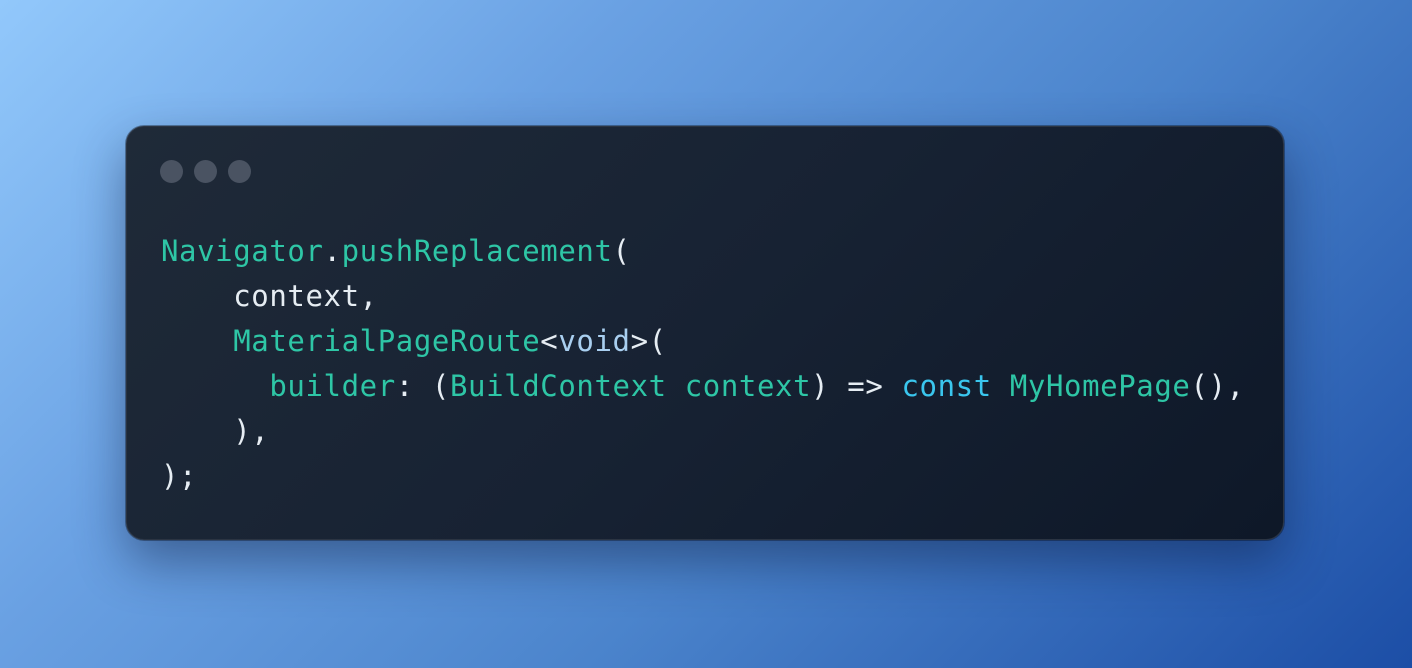 The height and width of the screenshot is (668, 1412). I want to click on code-token: <, so click(549, 341).